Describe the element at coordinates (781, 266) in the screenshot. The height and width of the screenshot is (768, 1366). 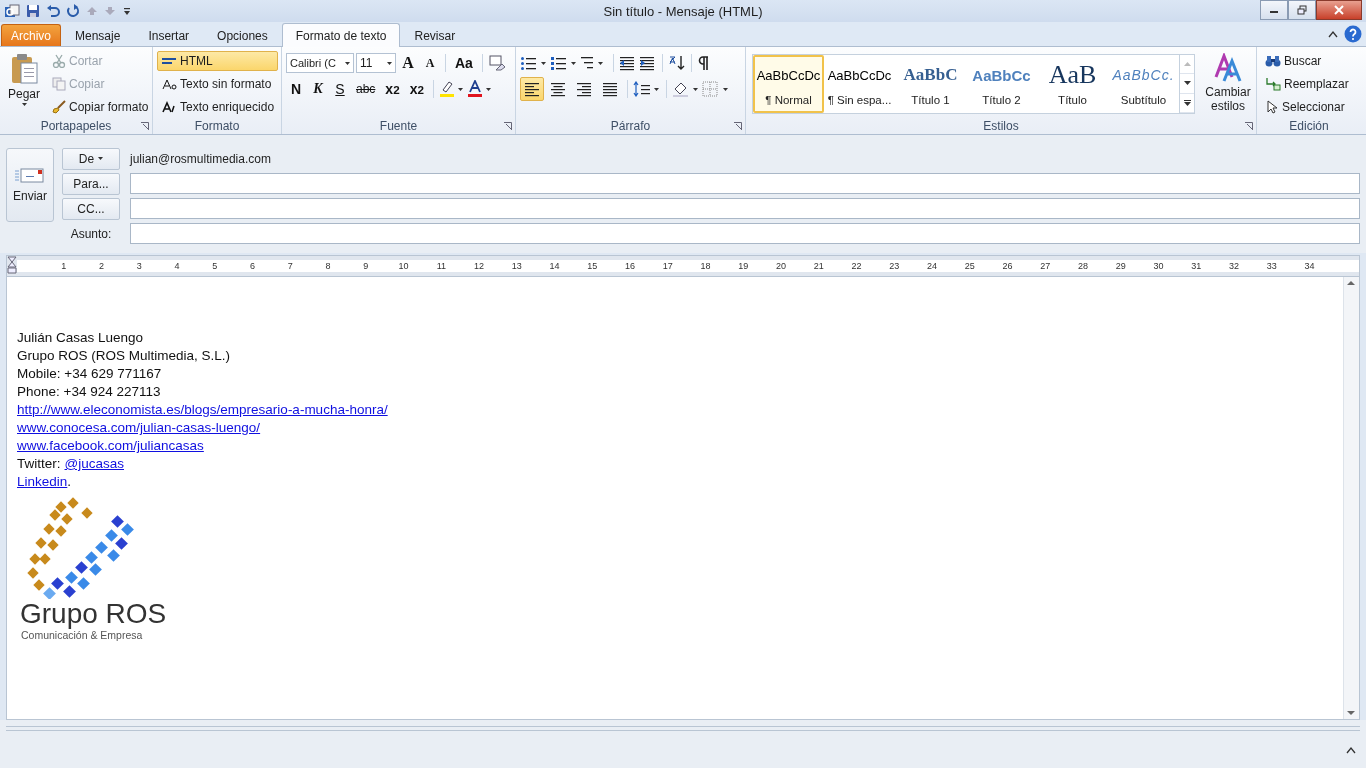
I see `ruler-number: 20` at that location.